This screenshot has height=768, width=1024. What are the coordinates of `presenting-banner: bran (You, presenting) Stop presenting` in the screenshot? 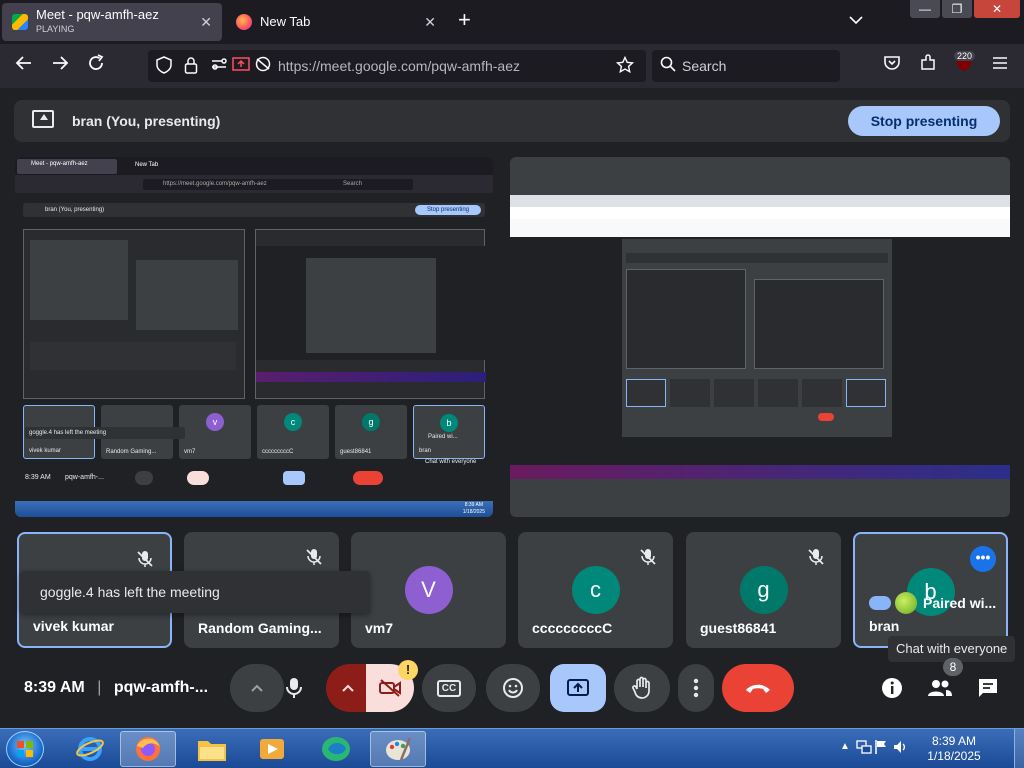 It's located at (512, 121).